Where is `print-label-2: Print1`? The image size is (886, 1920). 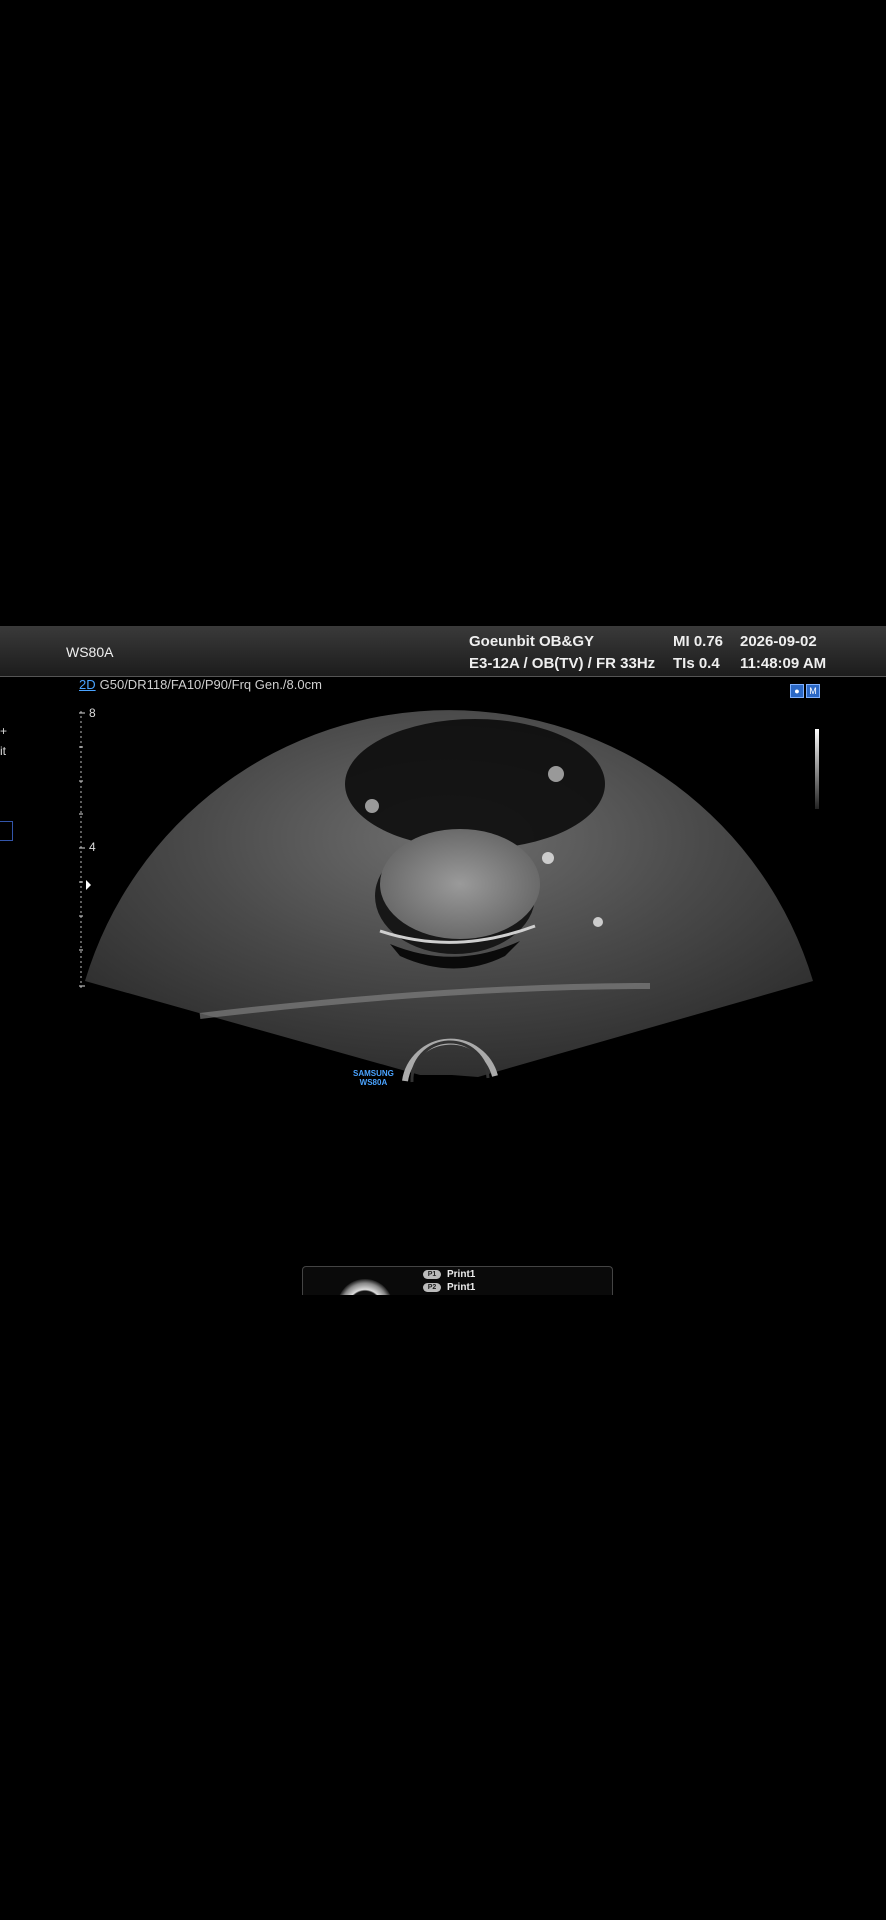
print-label-2: Print1 is located at coordinates (461, 1287).